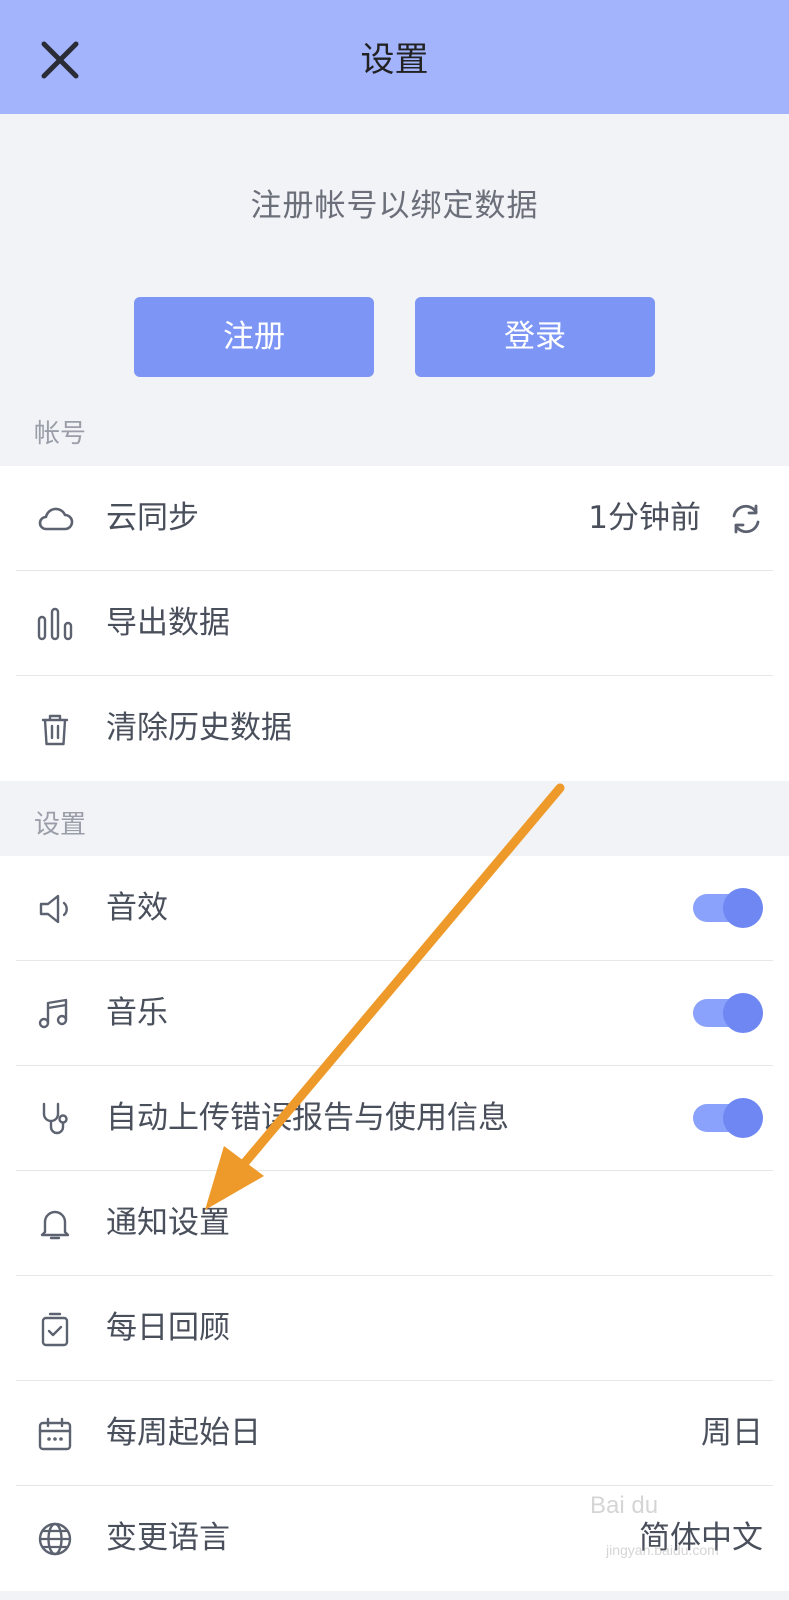  What do you see at coordinates (394, 1013) in the screenshot?
I see `music-row: 音乐` at bounding box center [394, 1013].